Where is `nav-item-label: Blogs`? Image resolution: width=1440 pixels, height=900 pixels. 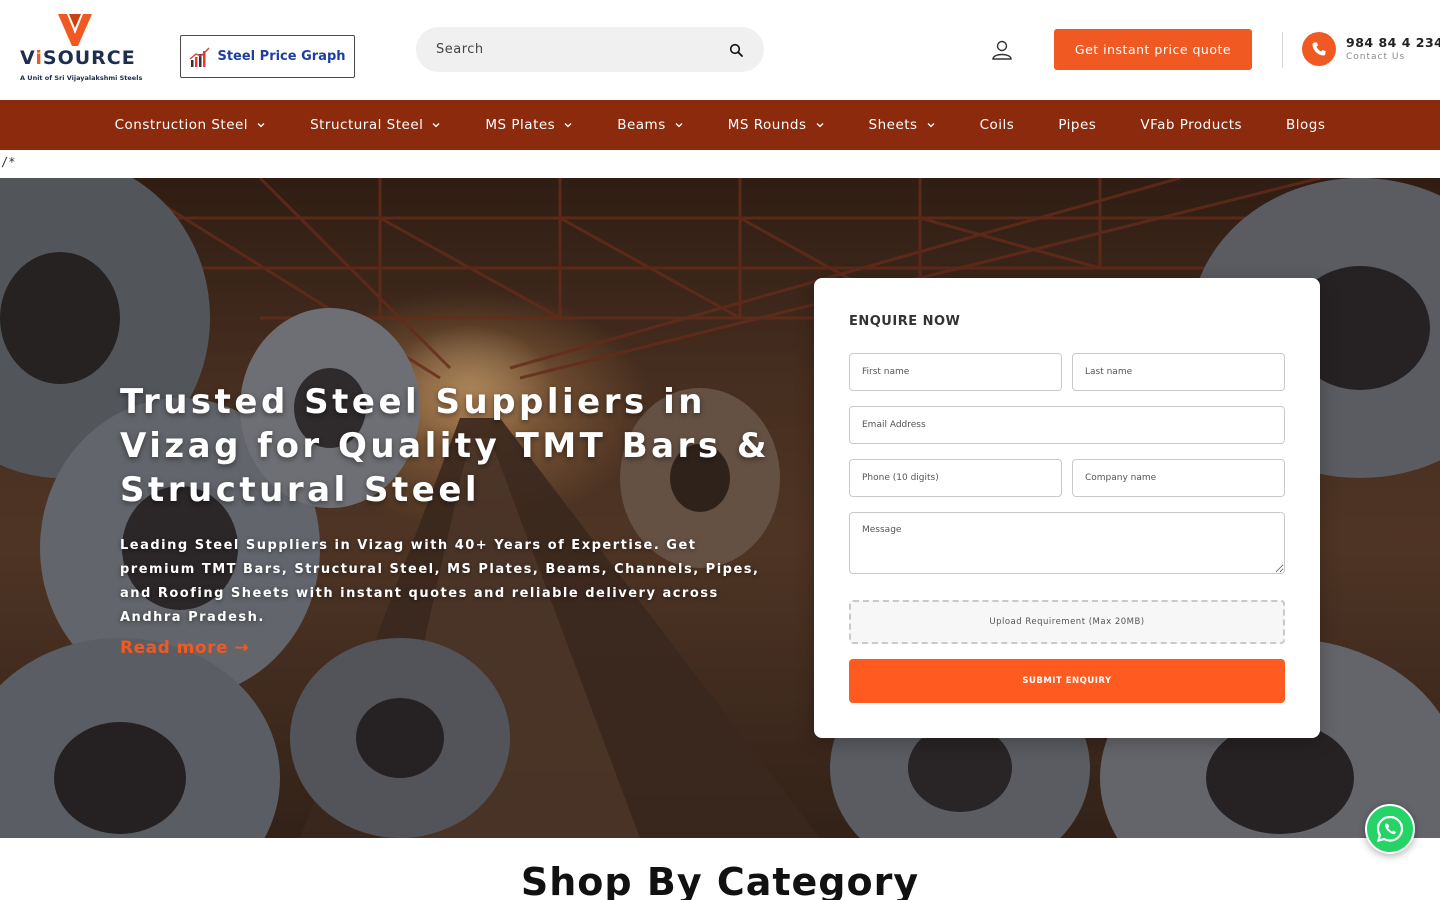
nav-item-label: Blogs is located at coordinates (1306, 125).